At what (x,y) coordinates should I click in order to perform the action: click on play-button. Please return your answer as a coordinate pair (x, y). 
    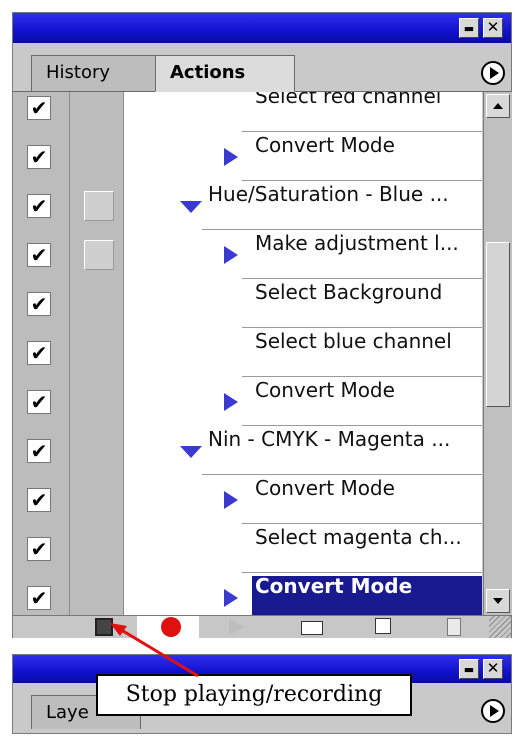
    Looking at the image, I should click on (237, 627).